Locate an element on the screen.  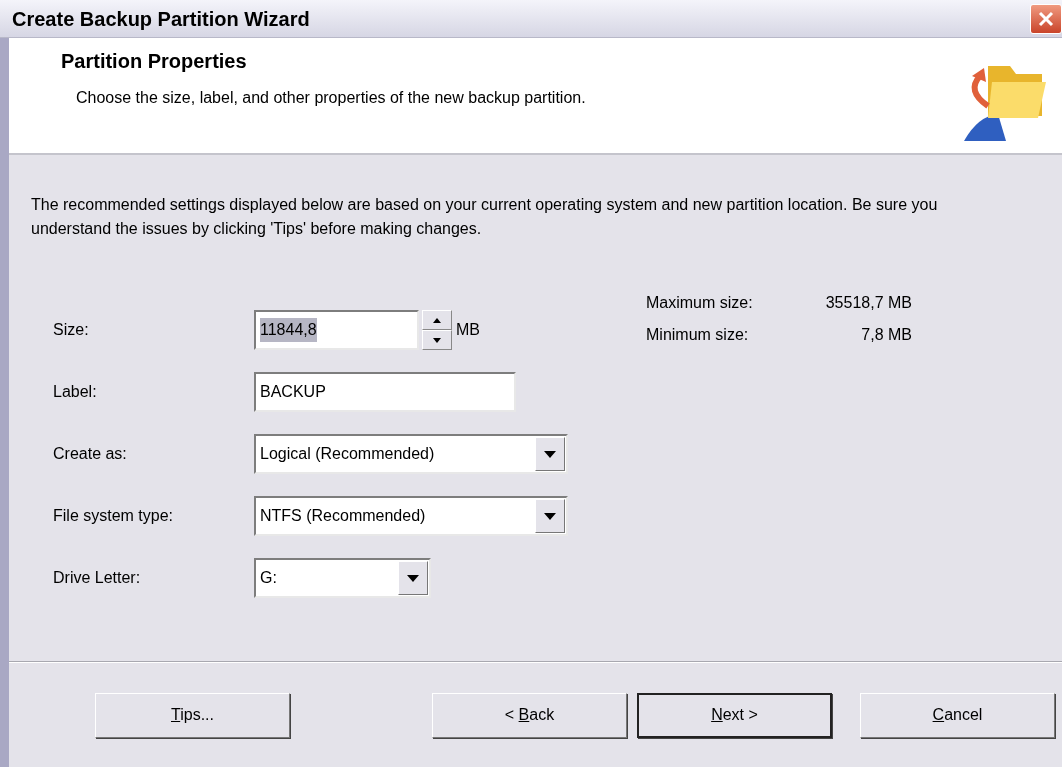
field-label: Drive Letter: is located at coordinates (97, 578).